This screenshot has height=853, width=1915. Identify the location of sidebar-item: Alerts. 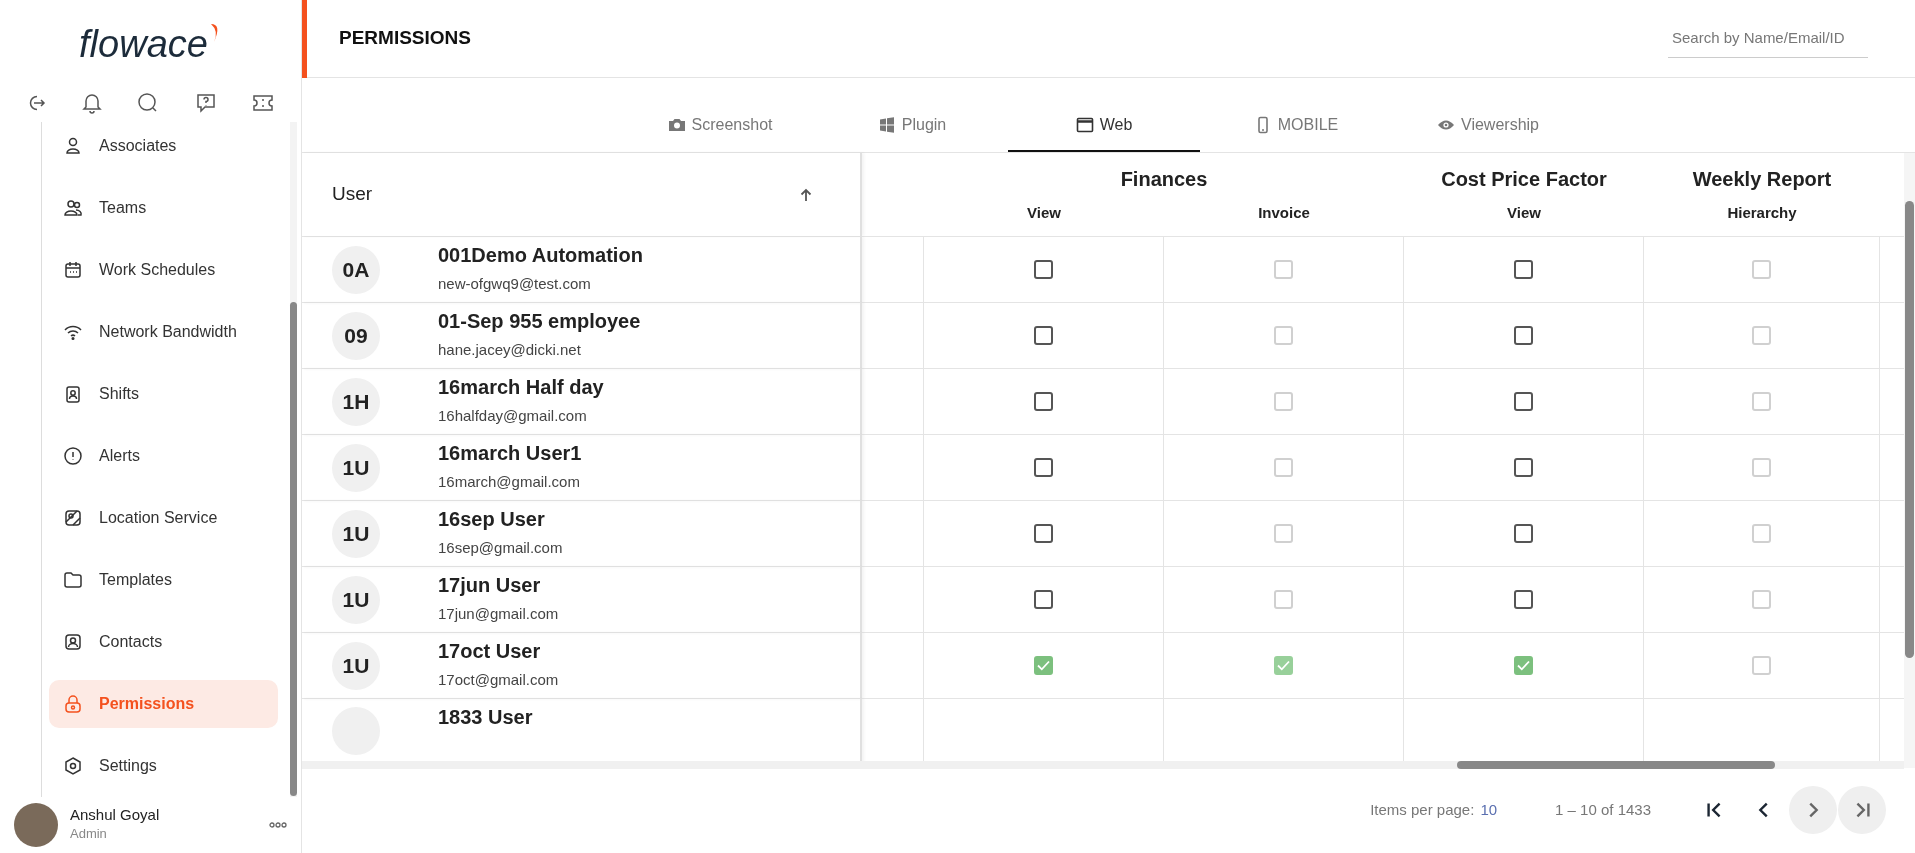
(163, 456).